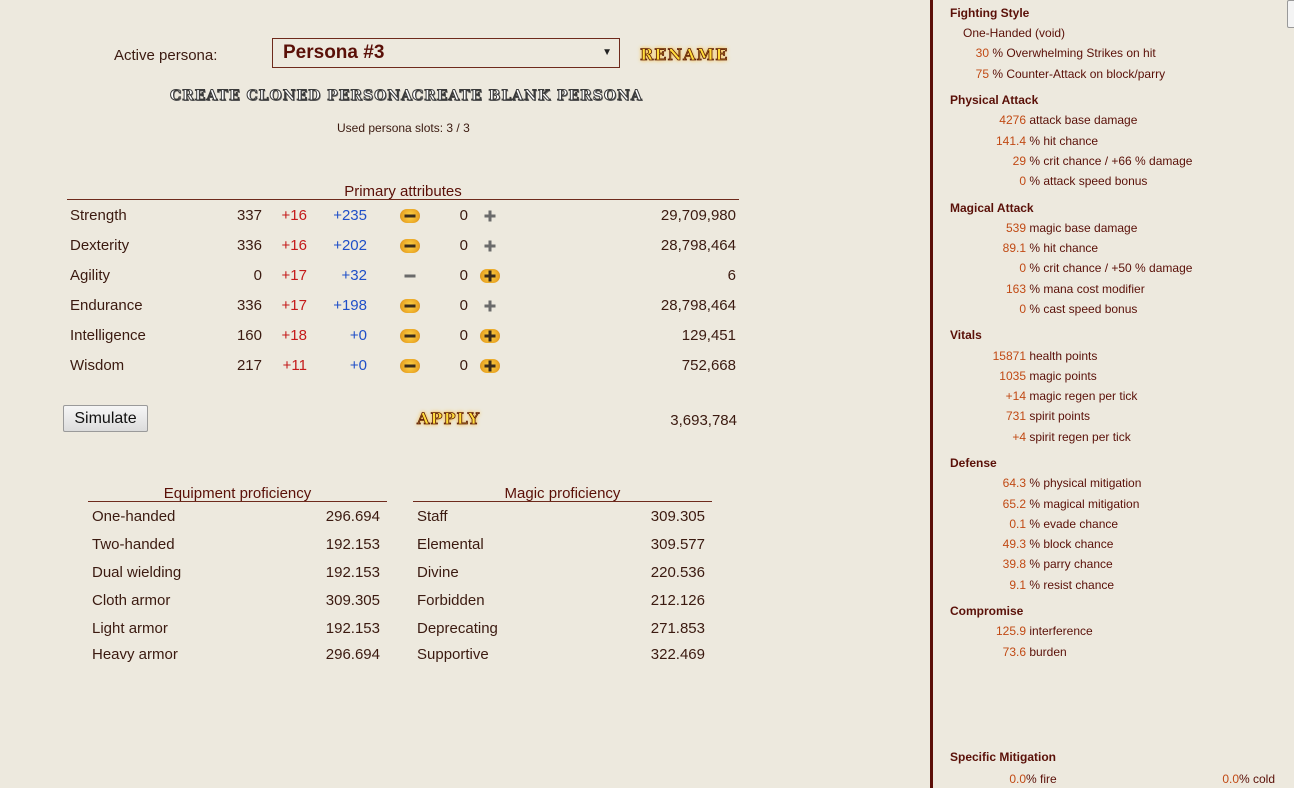 The height and width of the screenshot is (788, 1294). I want to click on create-blank-persona-button: CREATE BLANK PERSONA, so click(527, 96).